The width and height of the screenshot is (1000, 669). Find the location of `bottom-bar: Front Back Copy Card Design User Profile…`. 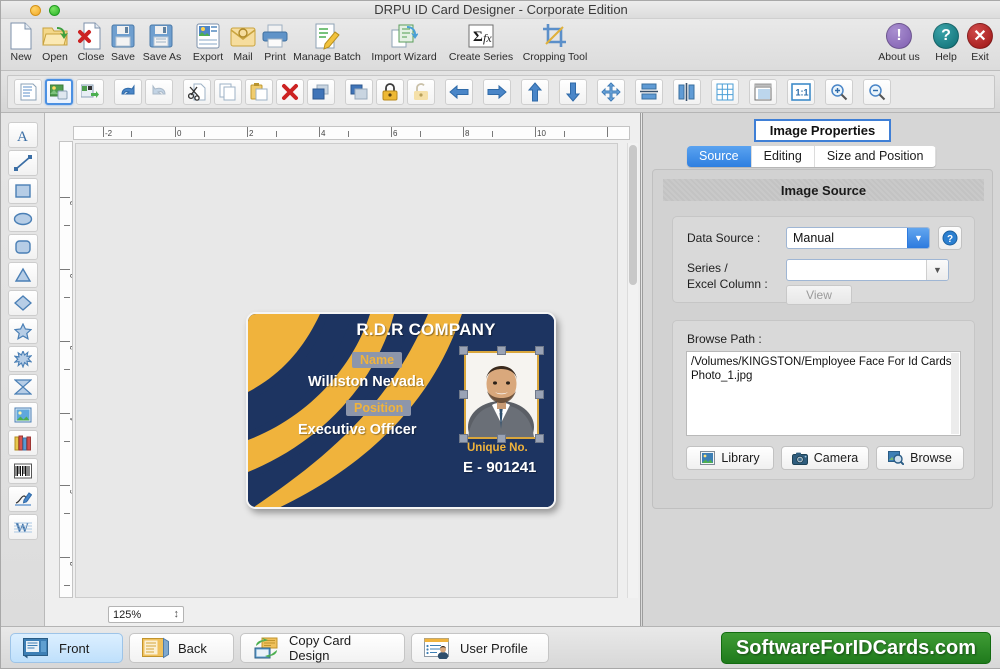

bottom-bar: Front Back Copy Card Design User Profile… is located at coordinates (500, 647).